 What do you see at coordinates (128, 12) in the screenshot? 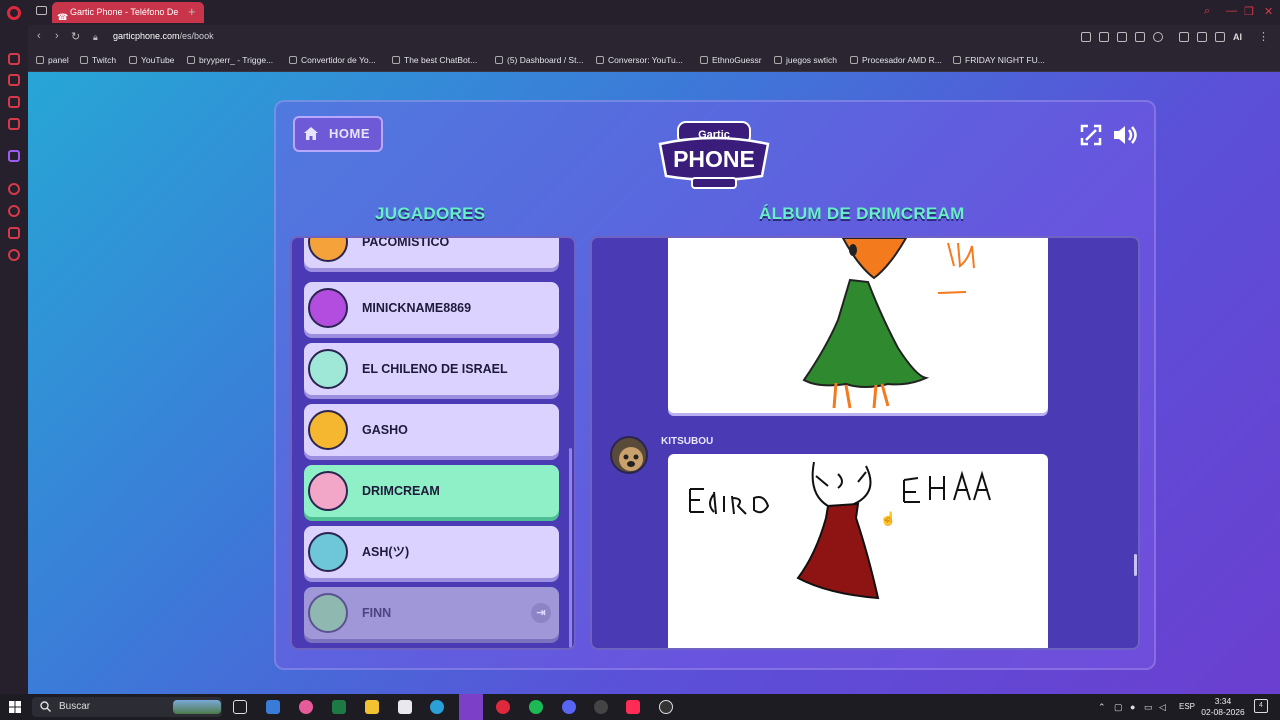
I see `tab-gartic-phone: ☎ Gartic Phone - Teléfono De` at bounding box center [128, 12].